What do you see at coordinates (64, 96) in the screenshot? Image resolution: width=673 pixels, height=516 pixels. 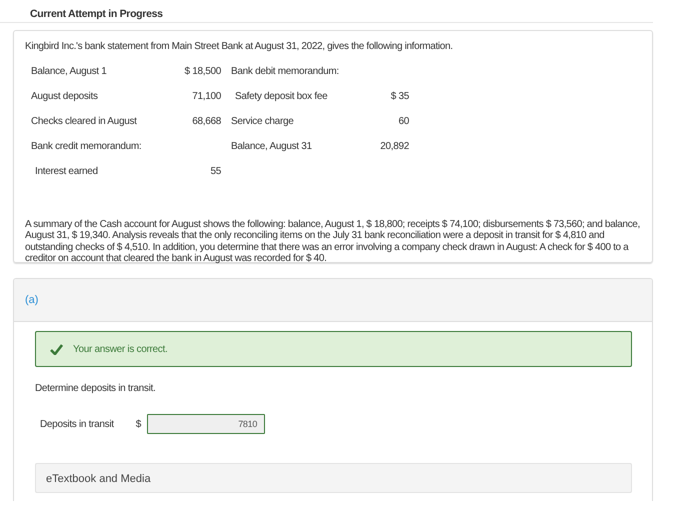 I see `statement-label: August deposits` at bounding box center [64, 96].